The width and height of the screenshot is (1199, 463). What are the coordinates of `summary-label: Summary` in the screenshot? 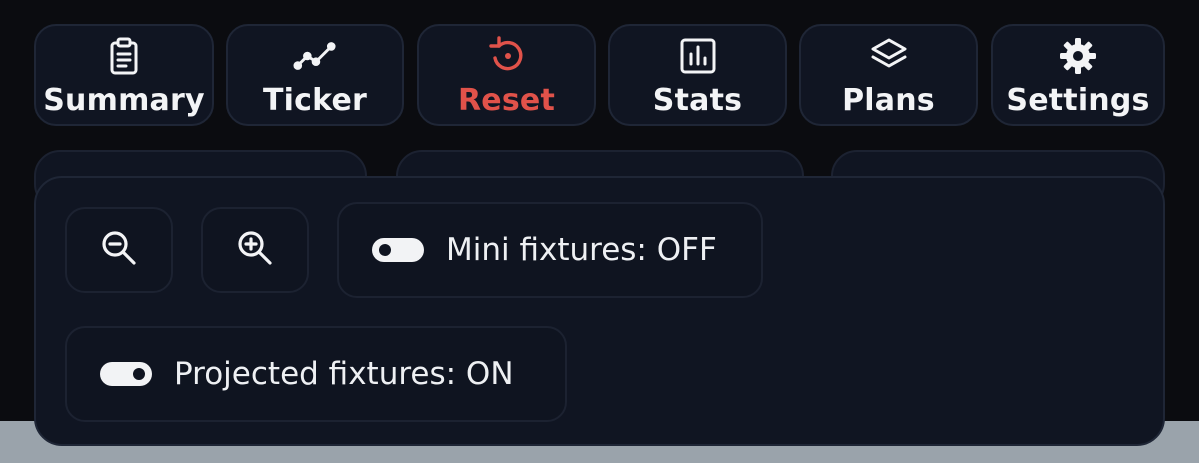 It's located at (124, 100).